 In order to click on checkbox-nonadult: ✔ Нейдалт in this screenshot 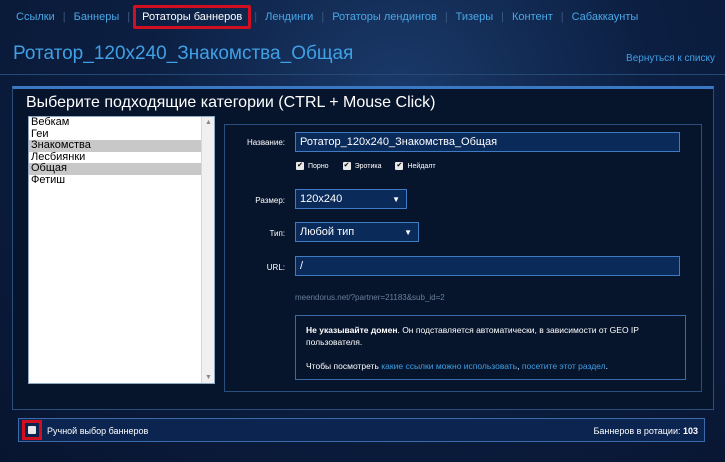, I will do `click(415, 166)`.